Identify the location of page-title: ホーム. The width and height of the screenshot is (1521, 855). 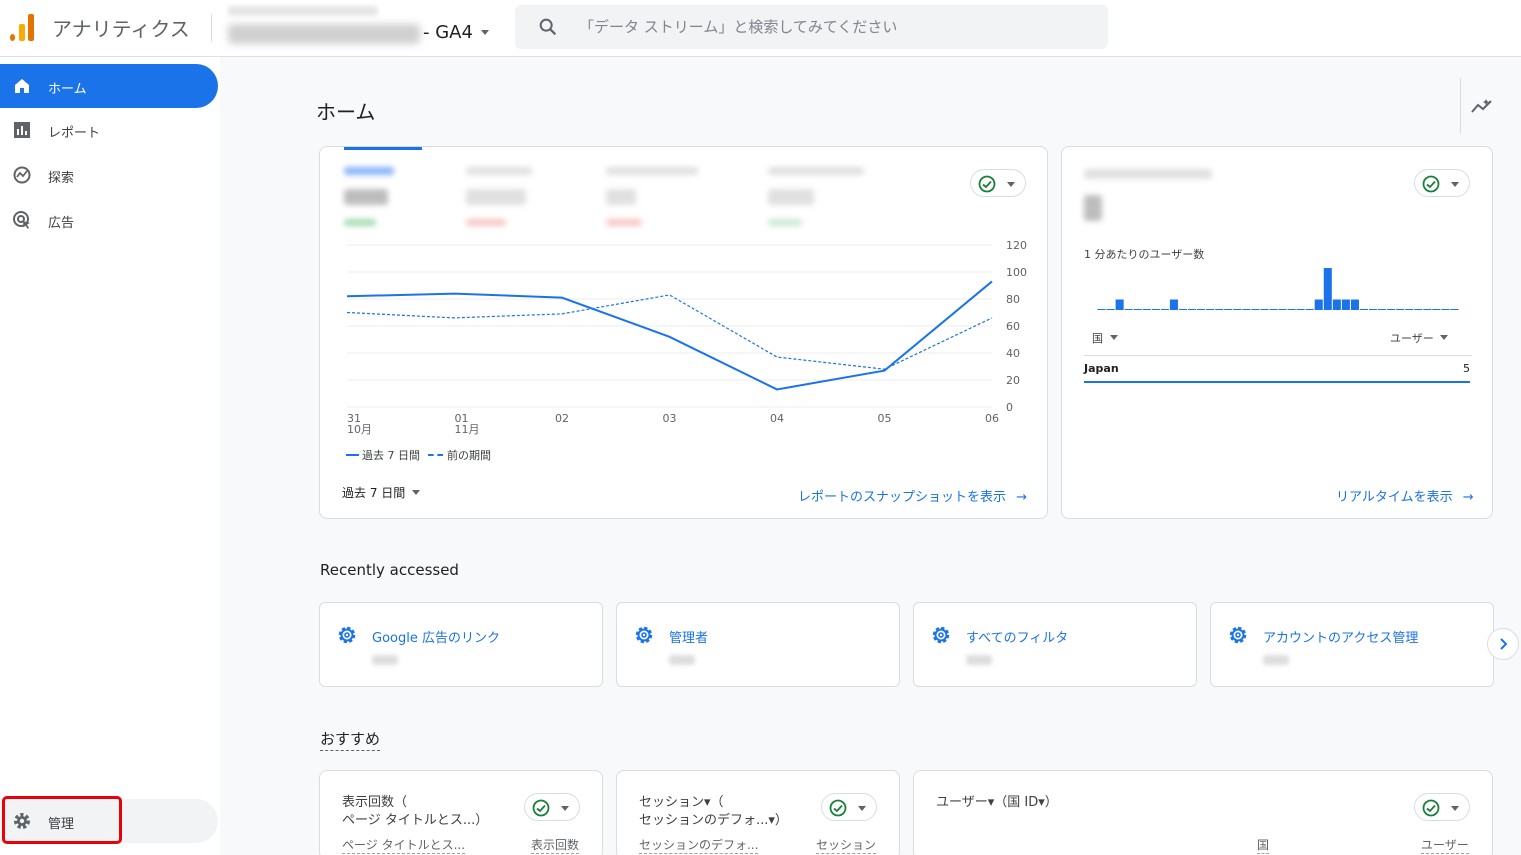
(346, 112).